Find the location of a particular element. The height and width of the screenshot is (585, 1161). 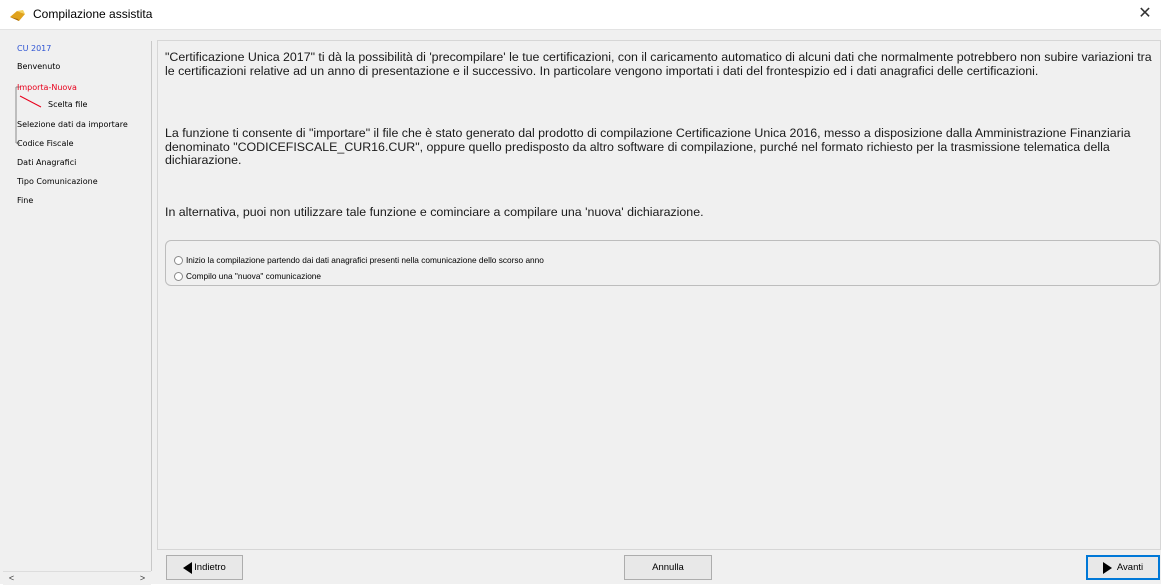

tree-item-benvenuto: Benvenuto is located at coordinates (38, 66).